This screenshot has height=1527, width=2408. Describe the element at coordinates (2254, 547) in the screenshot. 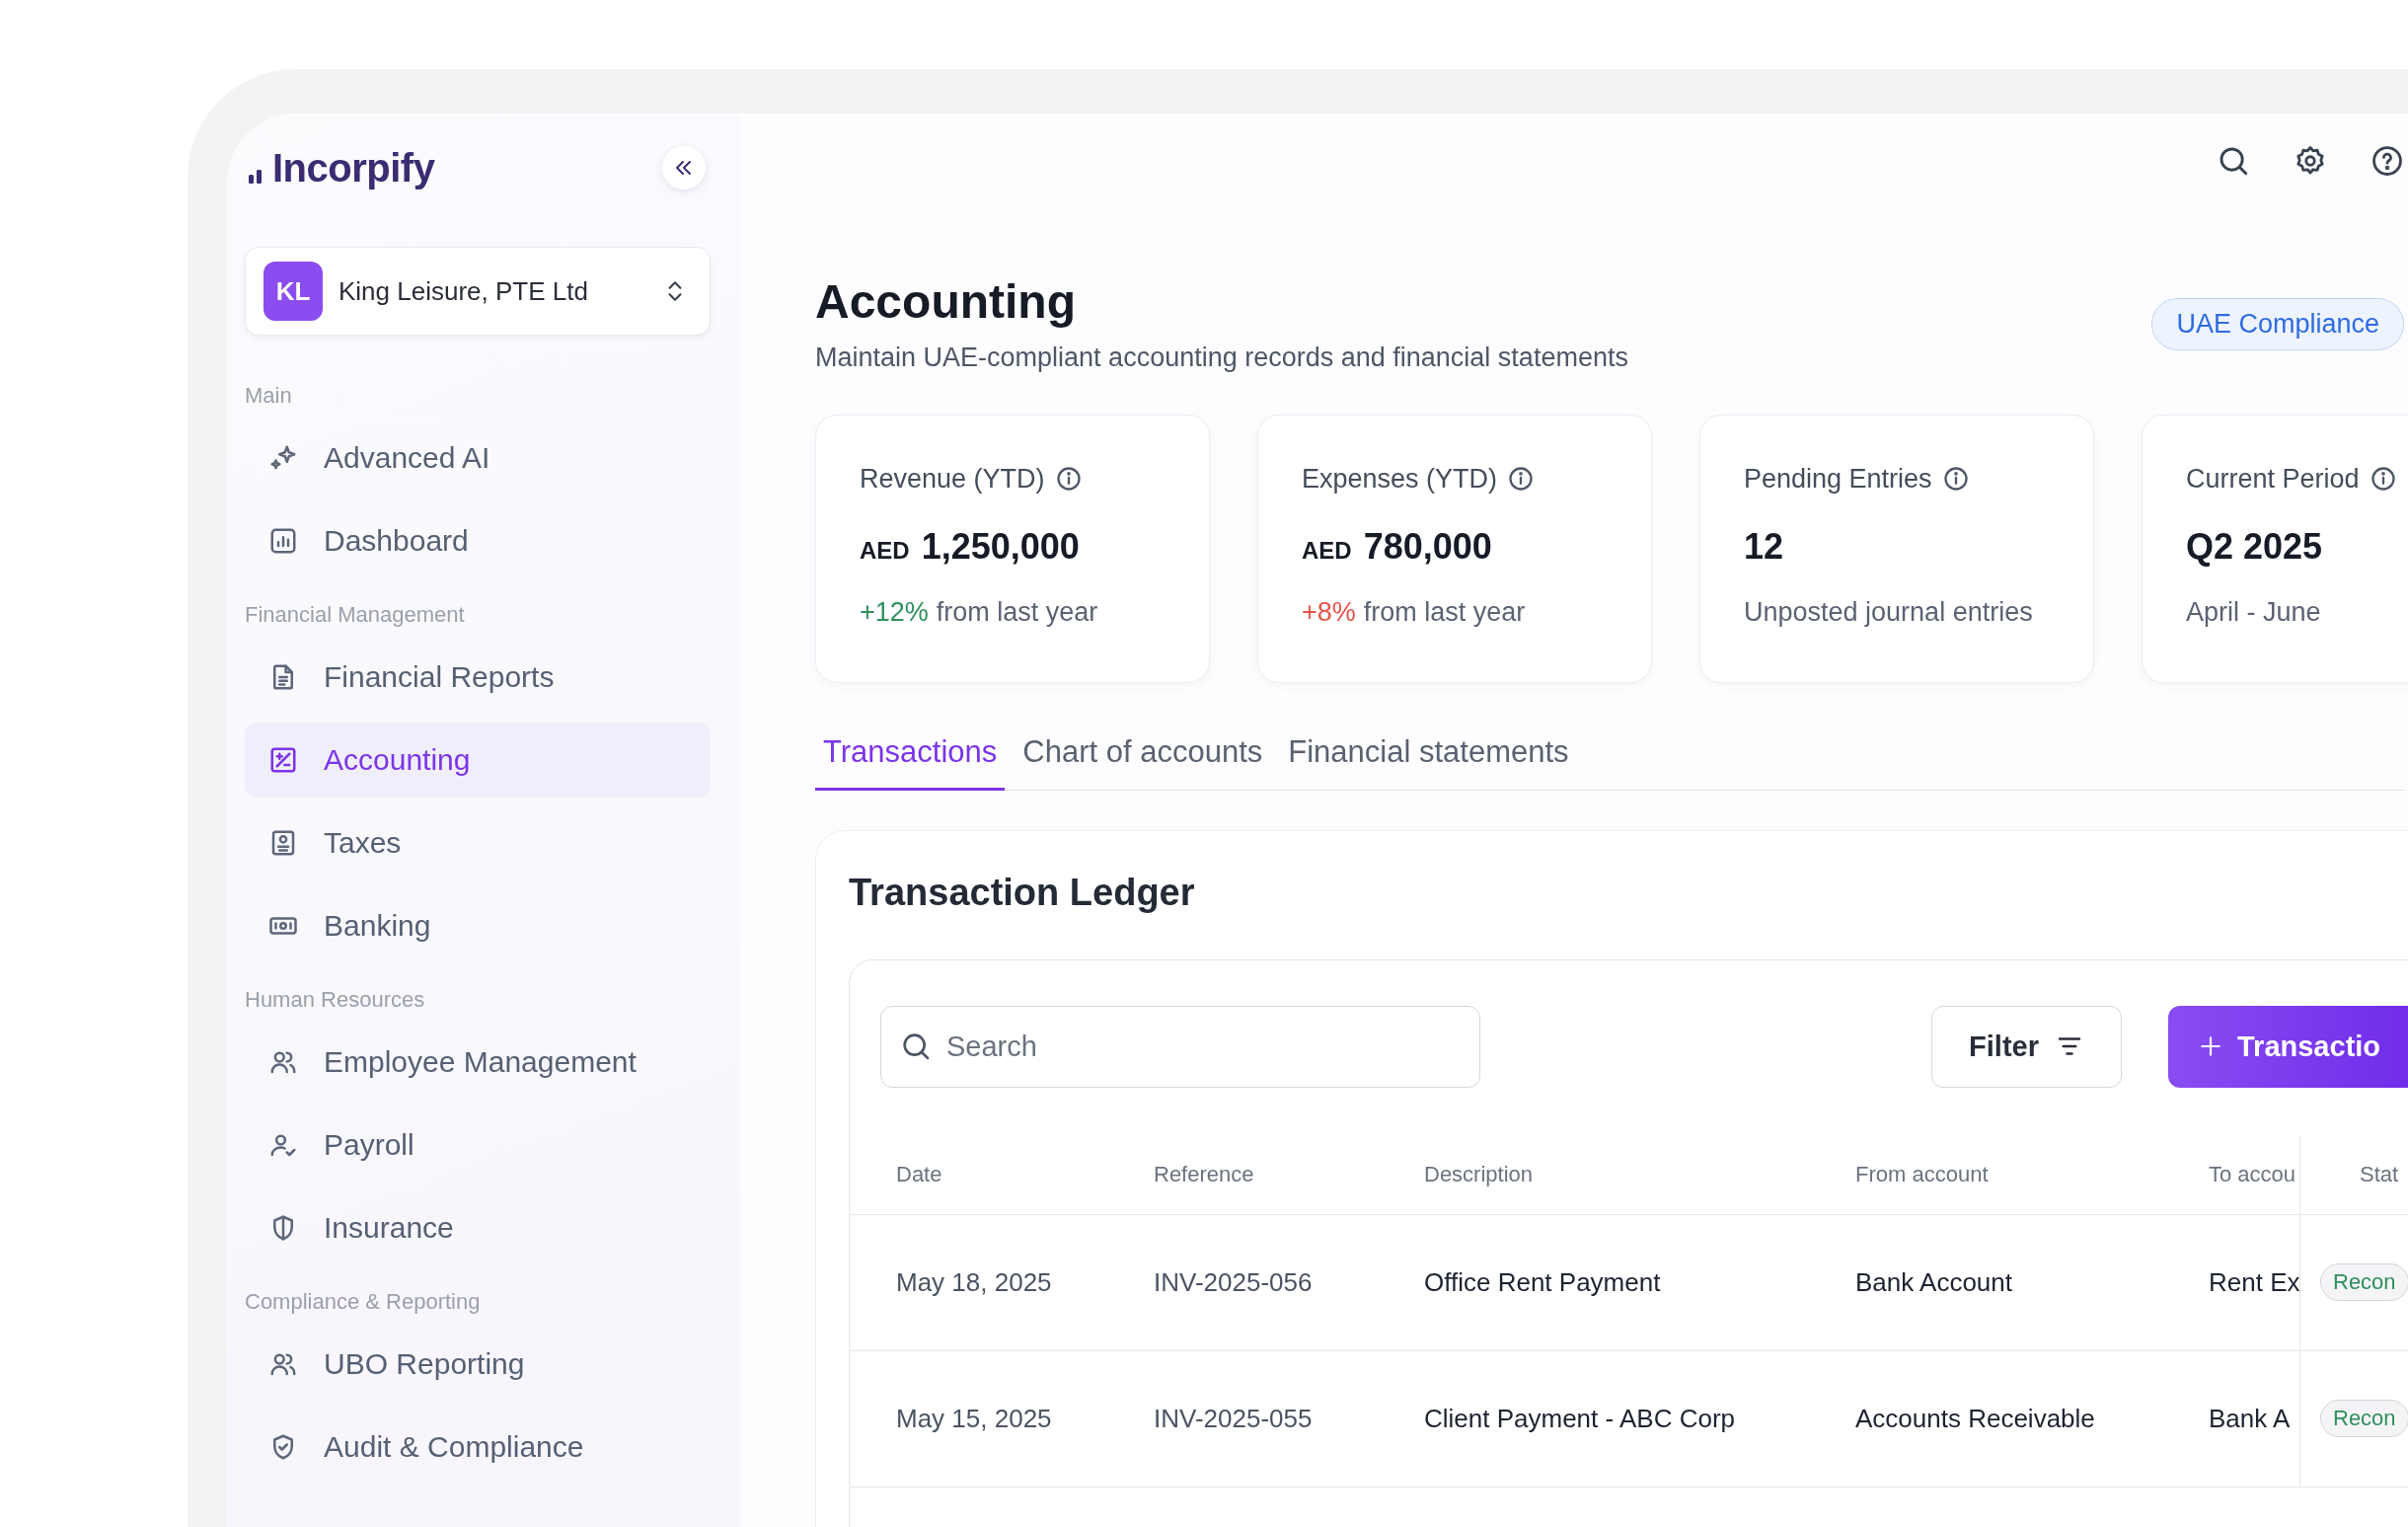

I see `stat-value: Q2 2025` at that location.